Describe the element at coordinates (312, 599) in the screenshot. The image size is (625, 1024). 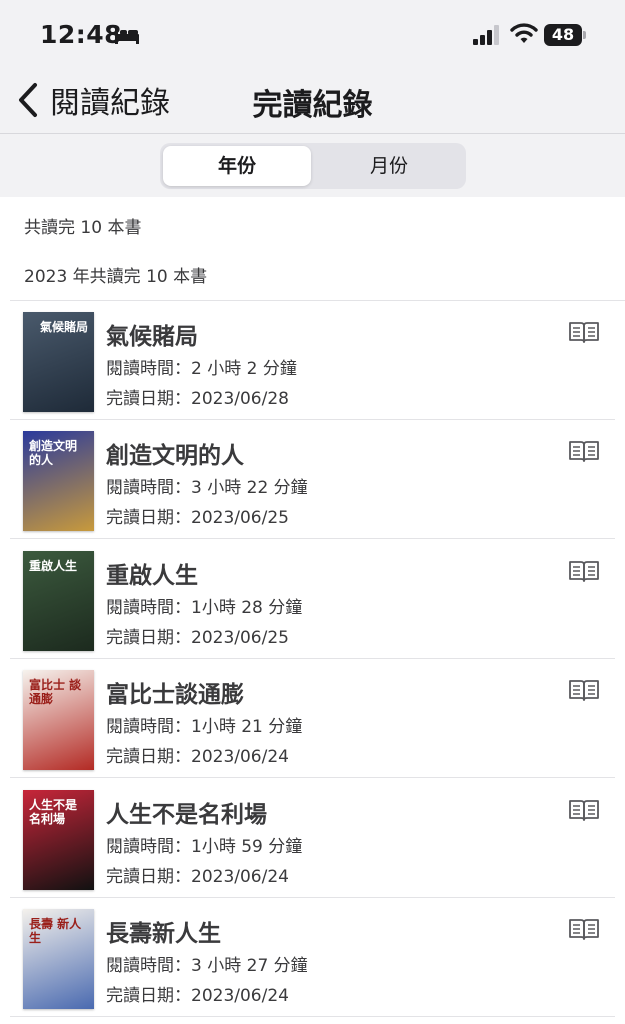
I see `book-row: 重啟人生 重啟人生閱讀時間：1小時 28 分鐘 完讀日期：2023/06/25` at that location.